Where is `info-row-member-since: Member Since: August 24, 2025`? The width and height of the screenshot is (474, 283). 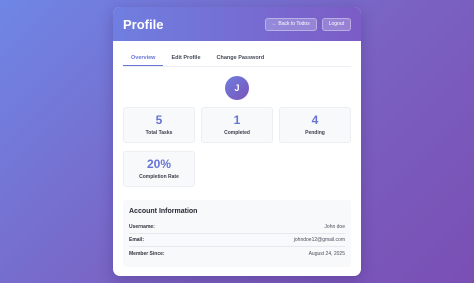
info-row-member-since: Member Since: August 24, 2025 is located at coordinates (237, 253).